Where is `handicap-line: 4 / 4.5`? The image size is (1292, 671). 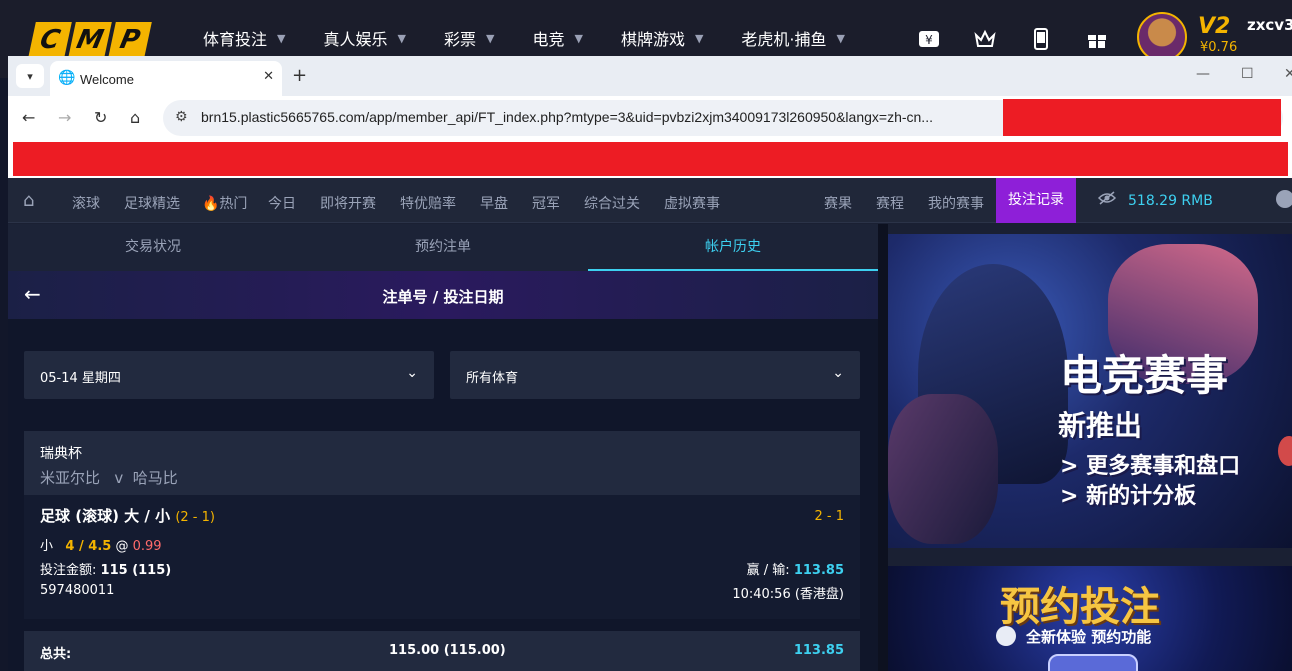
handicap-line: 4 / 4.5 is located at coordinates (88, 546).